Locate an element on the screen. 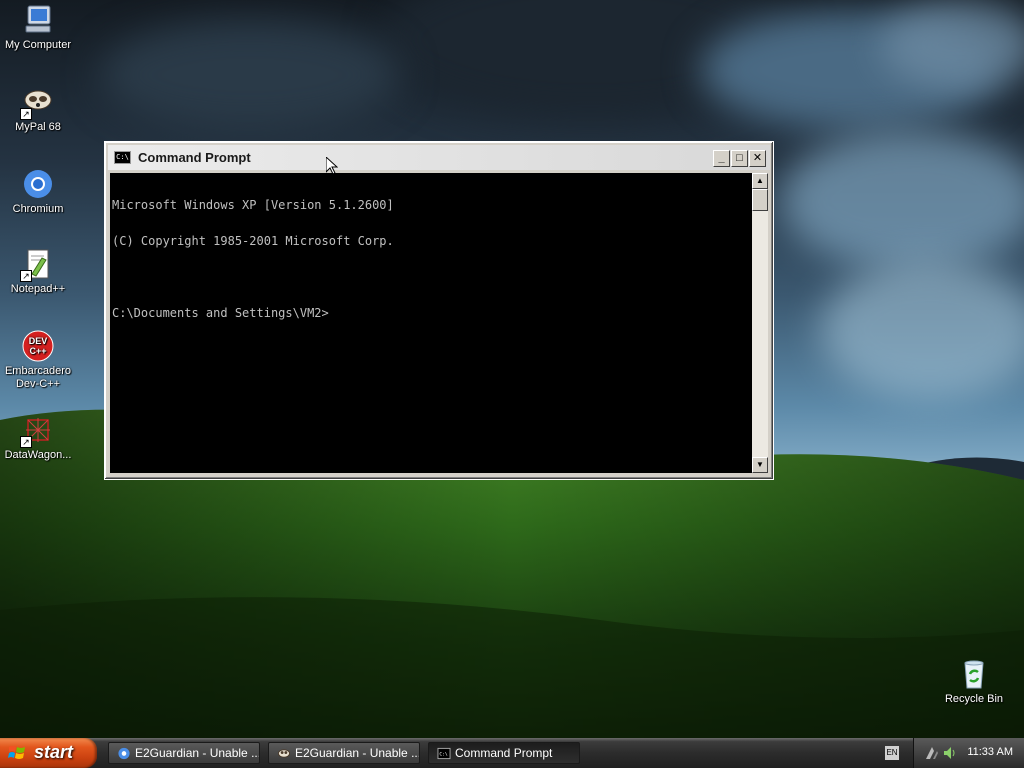 The width and height of the screenshot is (1024, 768). desktop-icon-label: My Computer is located at coordinates (38, 45).